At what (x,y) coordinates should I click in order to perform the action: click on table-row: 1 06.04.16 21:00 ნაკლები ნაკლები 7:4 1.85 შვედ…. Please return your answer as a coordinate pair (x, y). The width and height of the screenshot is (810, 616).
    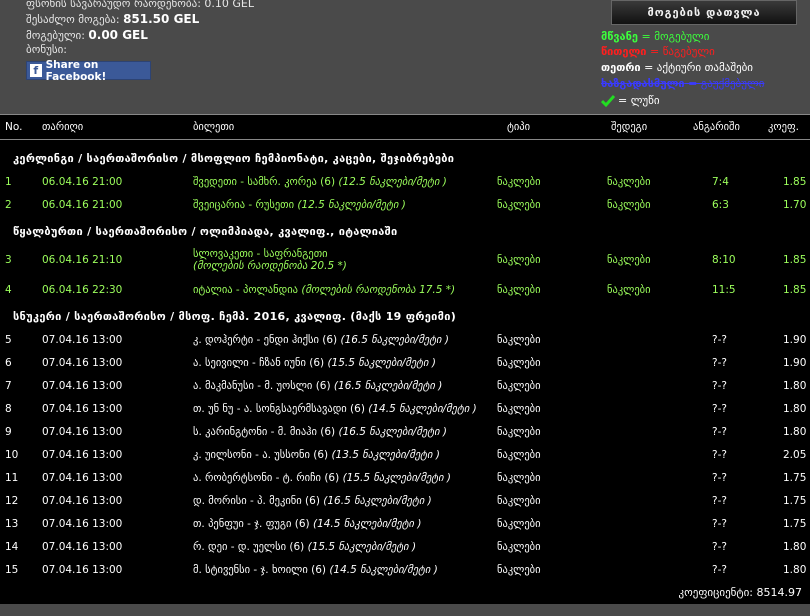
    Looking at the image, I should click on (405, 181).